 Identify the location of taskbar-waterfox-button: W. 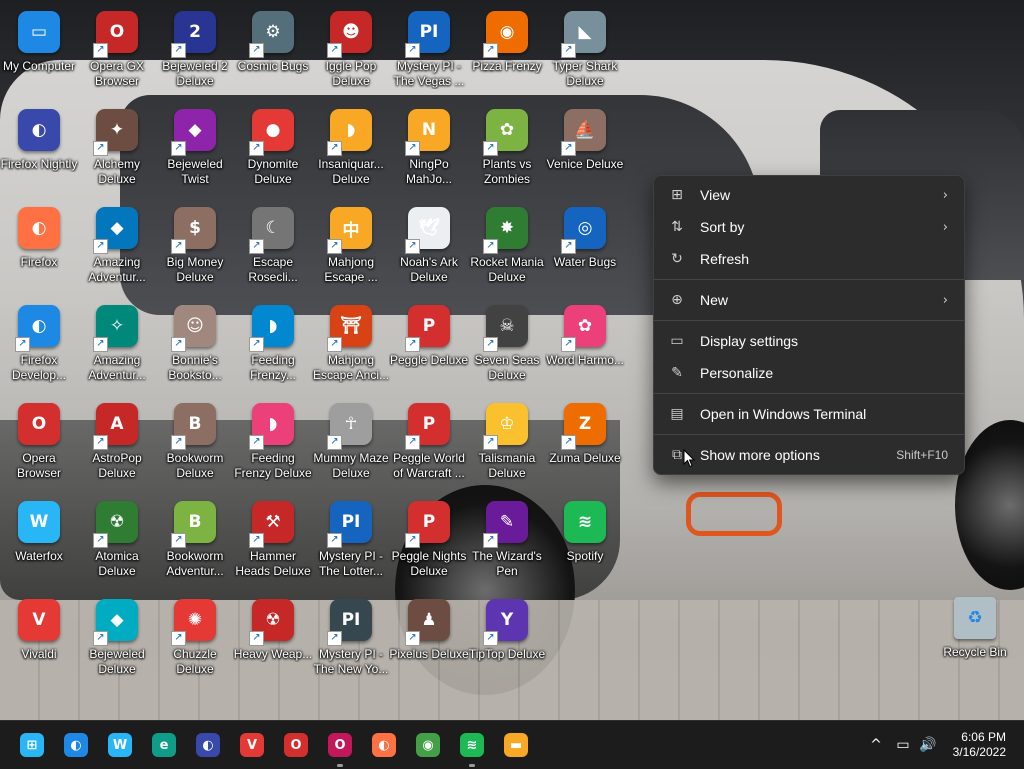
(120, 745).